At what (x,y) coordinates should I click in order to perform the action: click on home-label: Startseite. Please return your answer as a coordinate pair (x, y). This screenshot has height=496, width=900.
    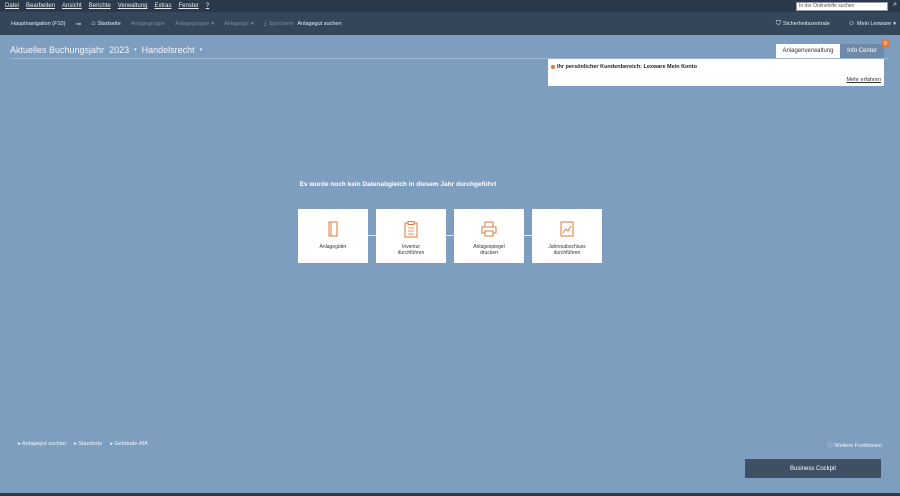
    Looking at the image, I should click on (109, 23).